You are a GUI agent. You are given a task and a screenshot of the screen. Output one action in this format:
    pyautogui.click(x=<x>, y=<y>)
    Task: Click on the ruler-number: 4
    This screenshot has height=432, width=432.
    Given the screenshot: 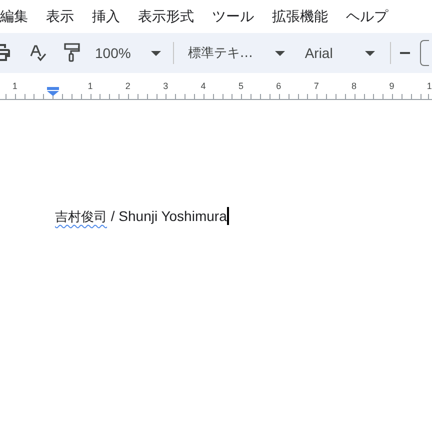 What is the action you would take?
    pyautogui.click(x=203, y=87)
    